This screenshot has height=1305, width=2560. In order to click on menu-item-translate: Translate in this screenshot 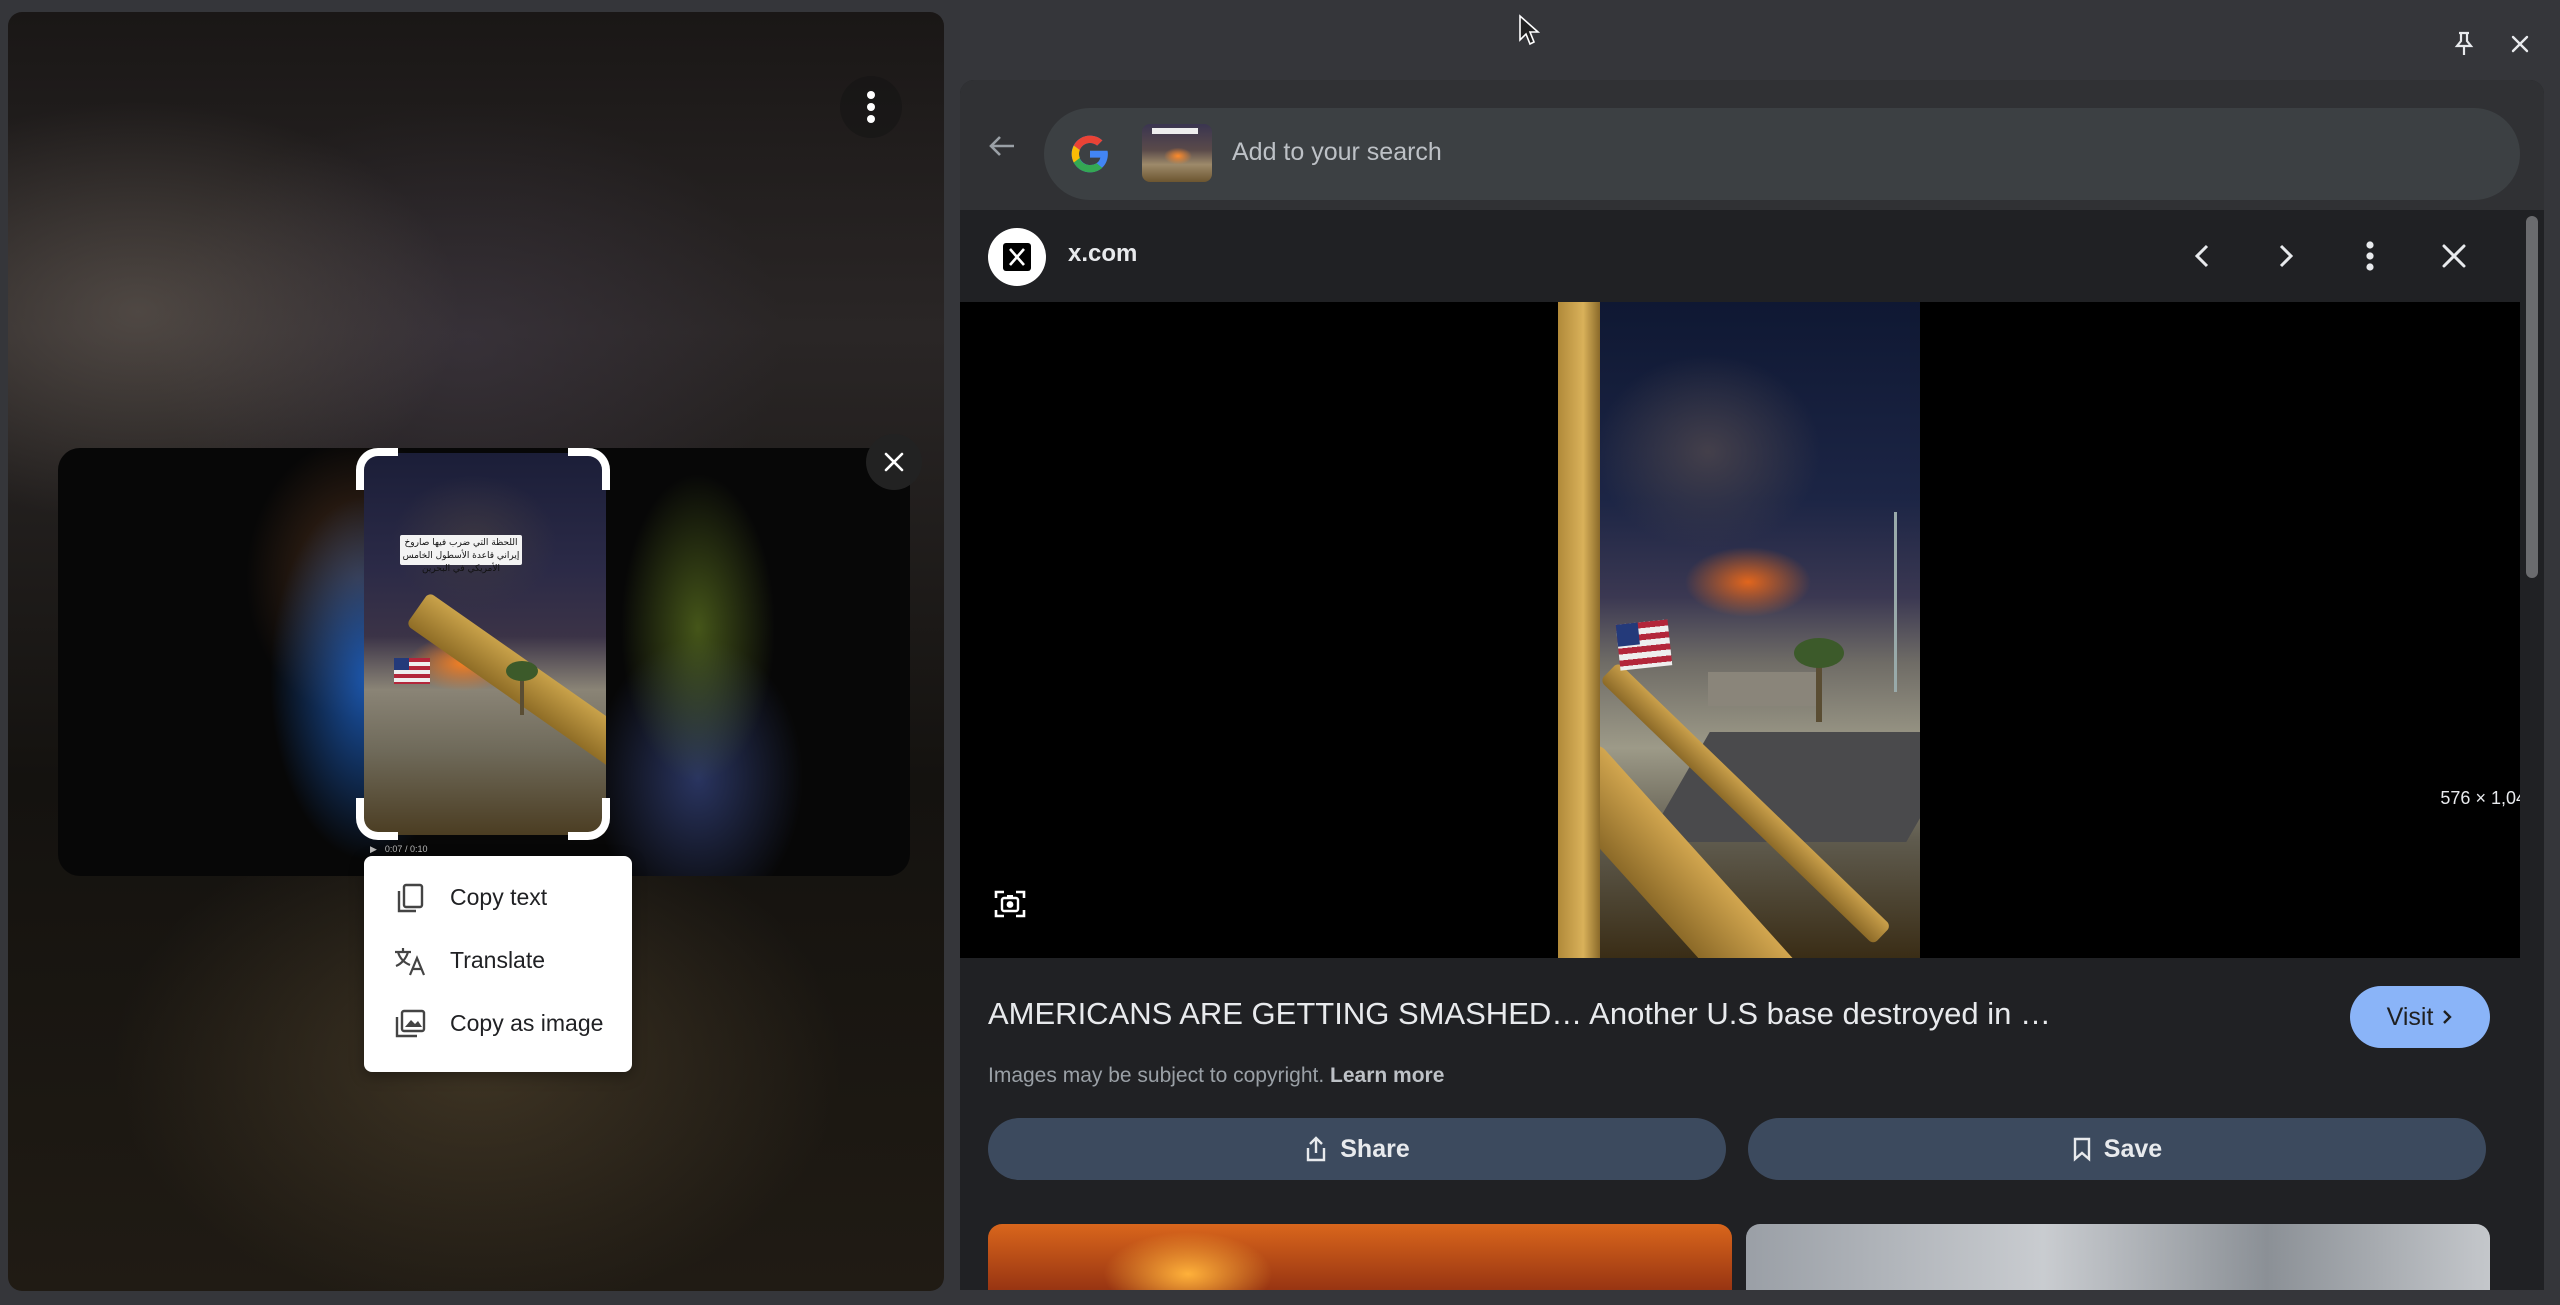, I will do `click(498, 960)`.